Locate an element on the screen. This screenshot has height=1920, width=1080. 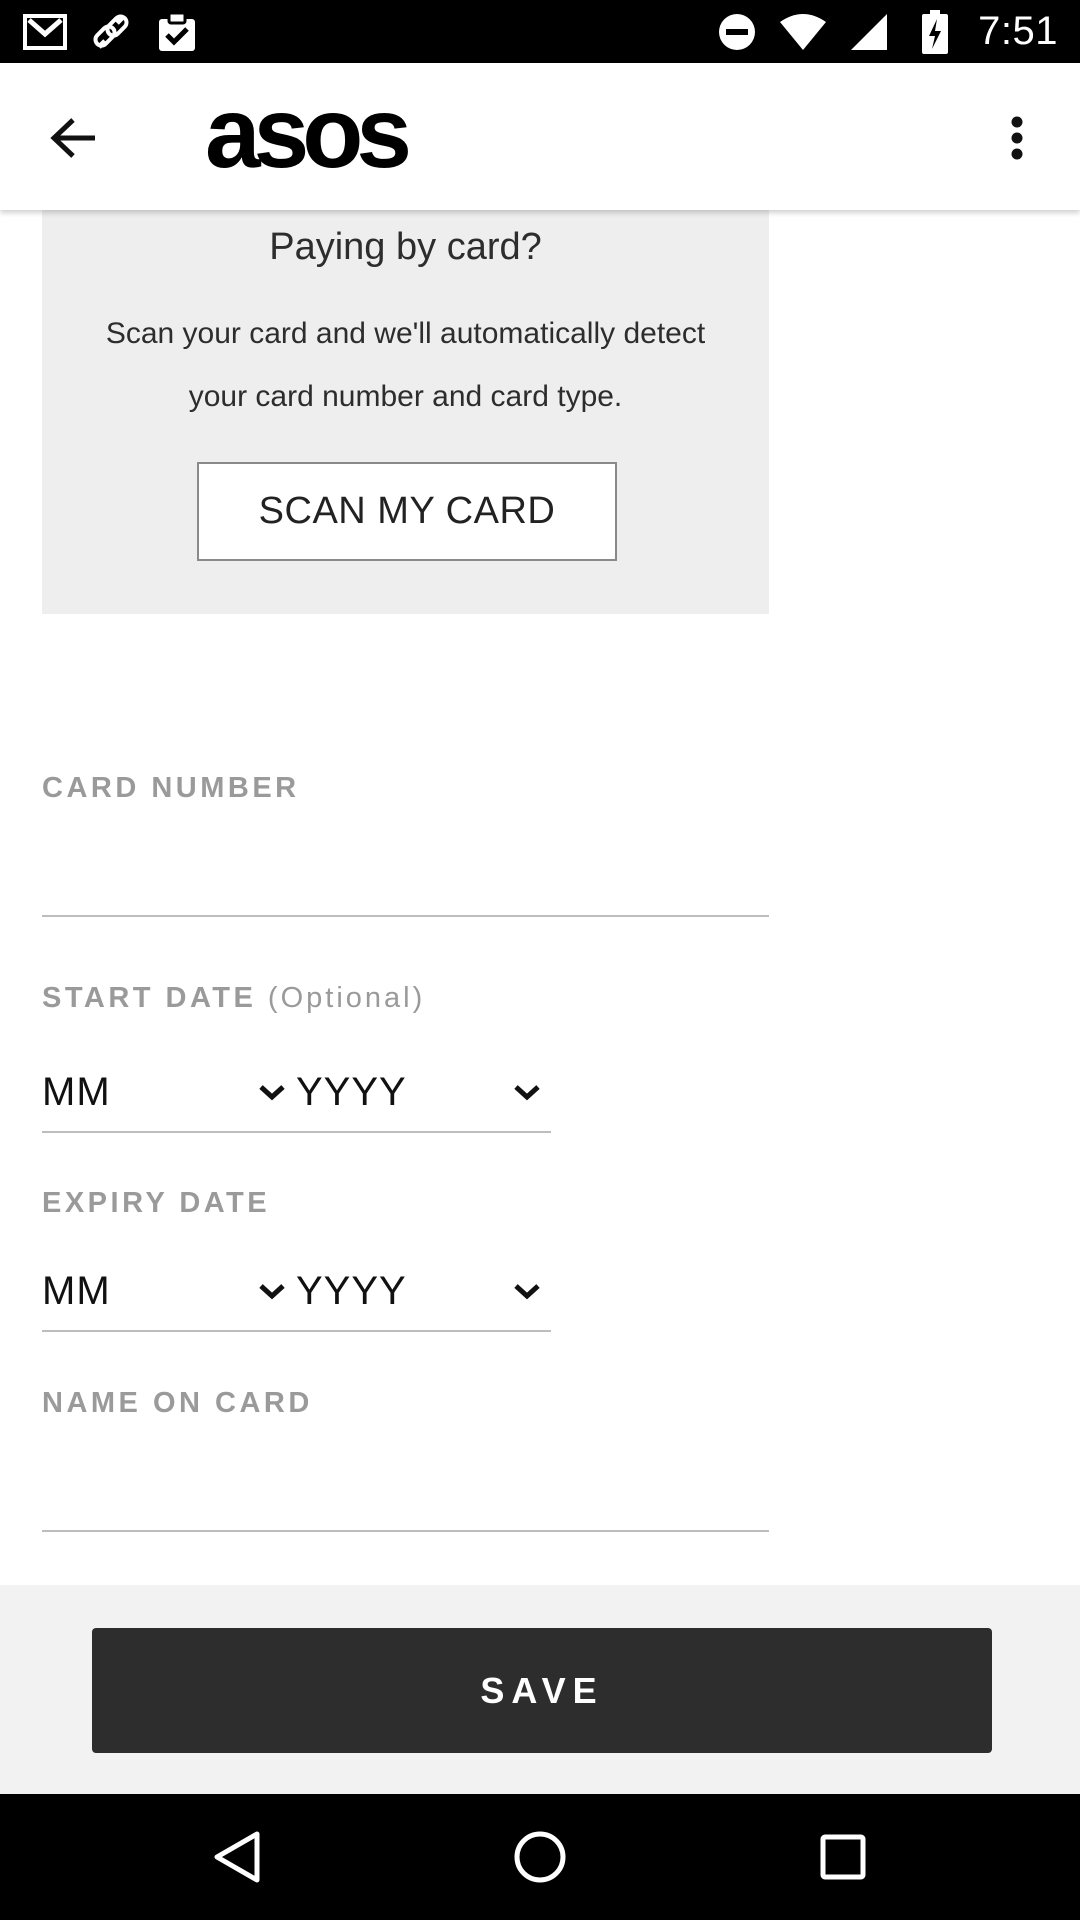
link-icon is located at coordinates (111, 32).